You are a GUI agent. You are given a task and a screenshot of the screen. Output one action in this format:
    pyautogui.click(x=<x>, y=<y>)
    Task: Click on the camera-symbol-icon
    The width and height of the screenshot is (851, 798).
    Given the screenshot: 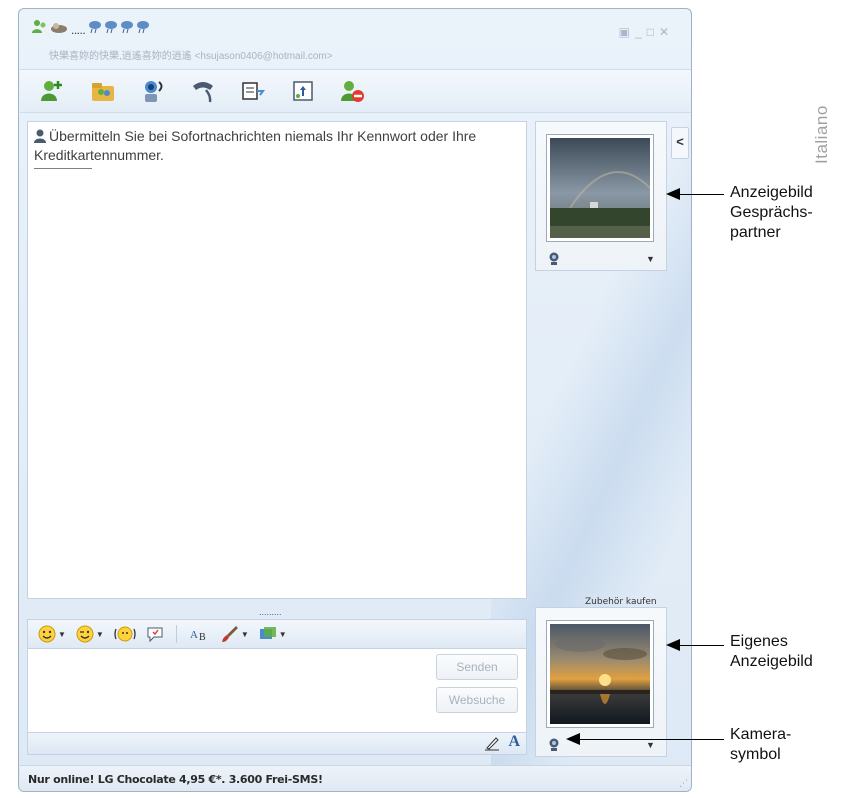 What is the action you would take?
    pyautogui.click(x=554, y=747)
    